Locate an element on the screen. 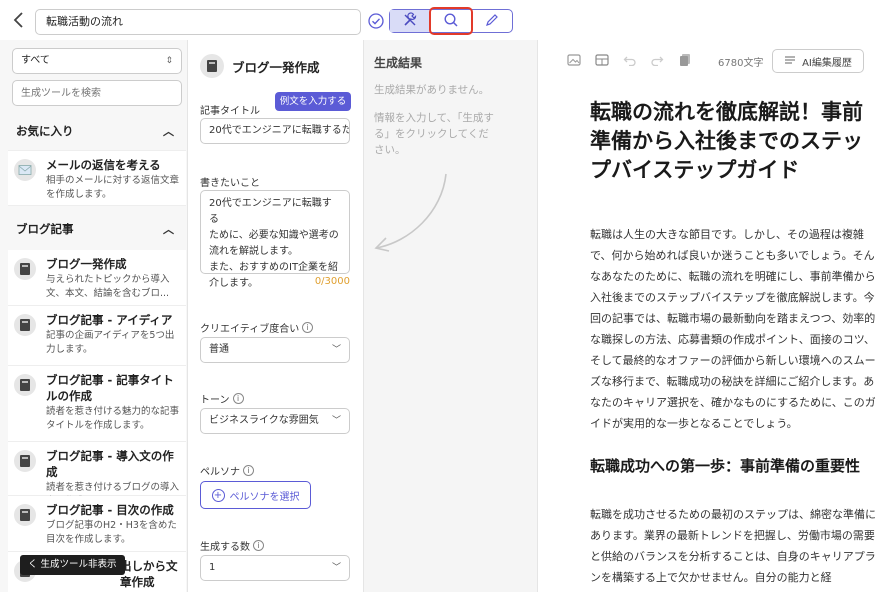 The image size is (879, 592). undo-icon is located at coordinates (630, 60).